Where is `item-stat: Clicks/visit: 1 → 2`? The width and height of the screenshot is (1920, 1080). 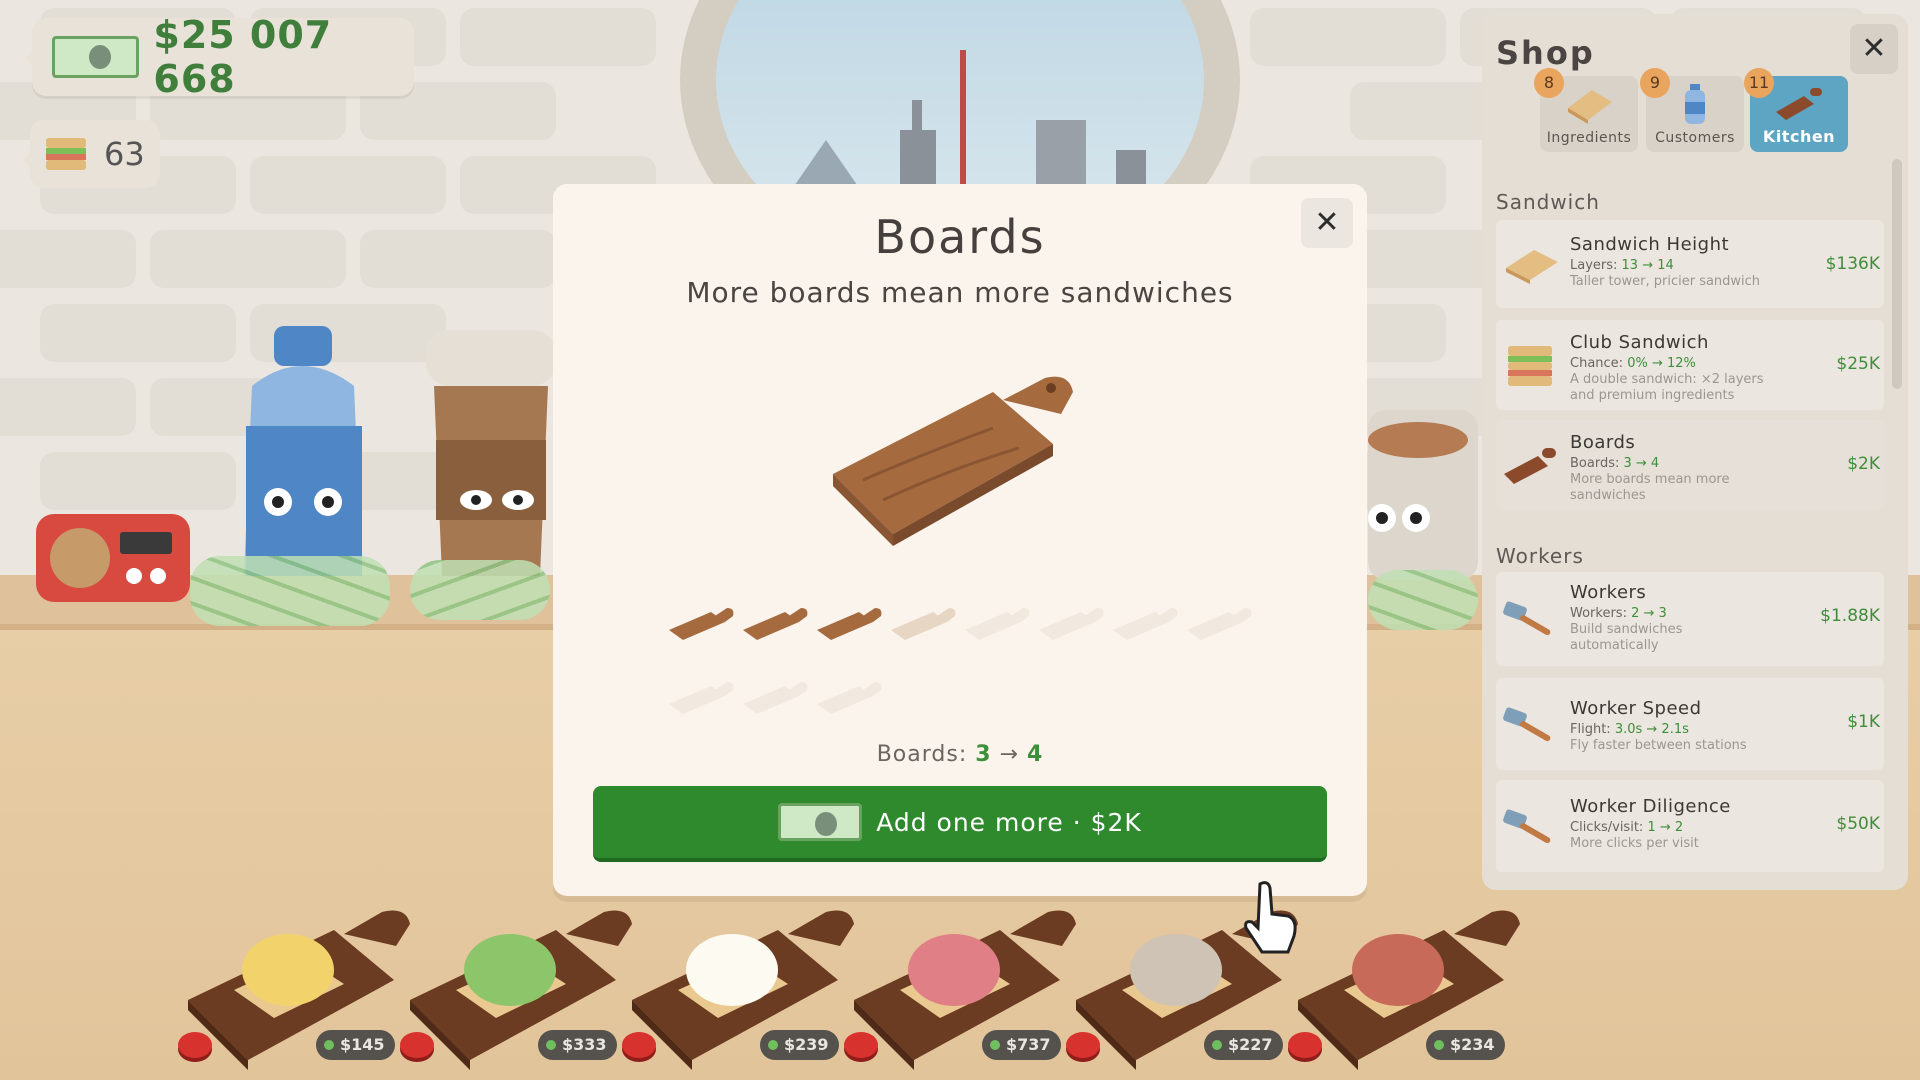
item-stat: Clicks/visit: 1 → 2 is located at coordinates (1627, 827).